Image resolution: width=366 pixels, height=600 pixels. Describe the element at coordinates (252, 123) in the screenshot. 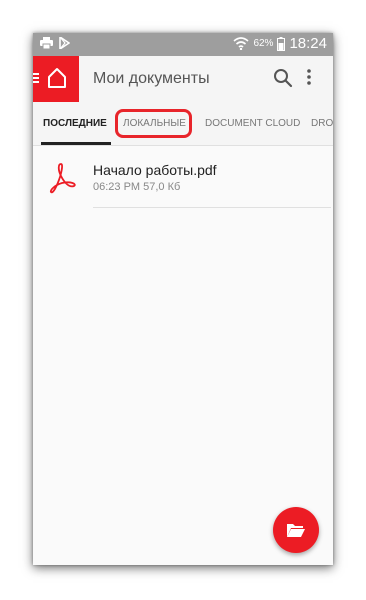

I see `tab-document-cloud: DOCUMENT CLOUD` at that location.